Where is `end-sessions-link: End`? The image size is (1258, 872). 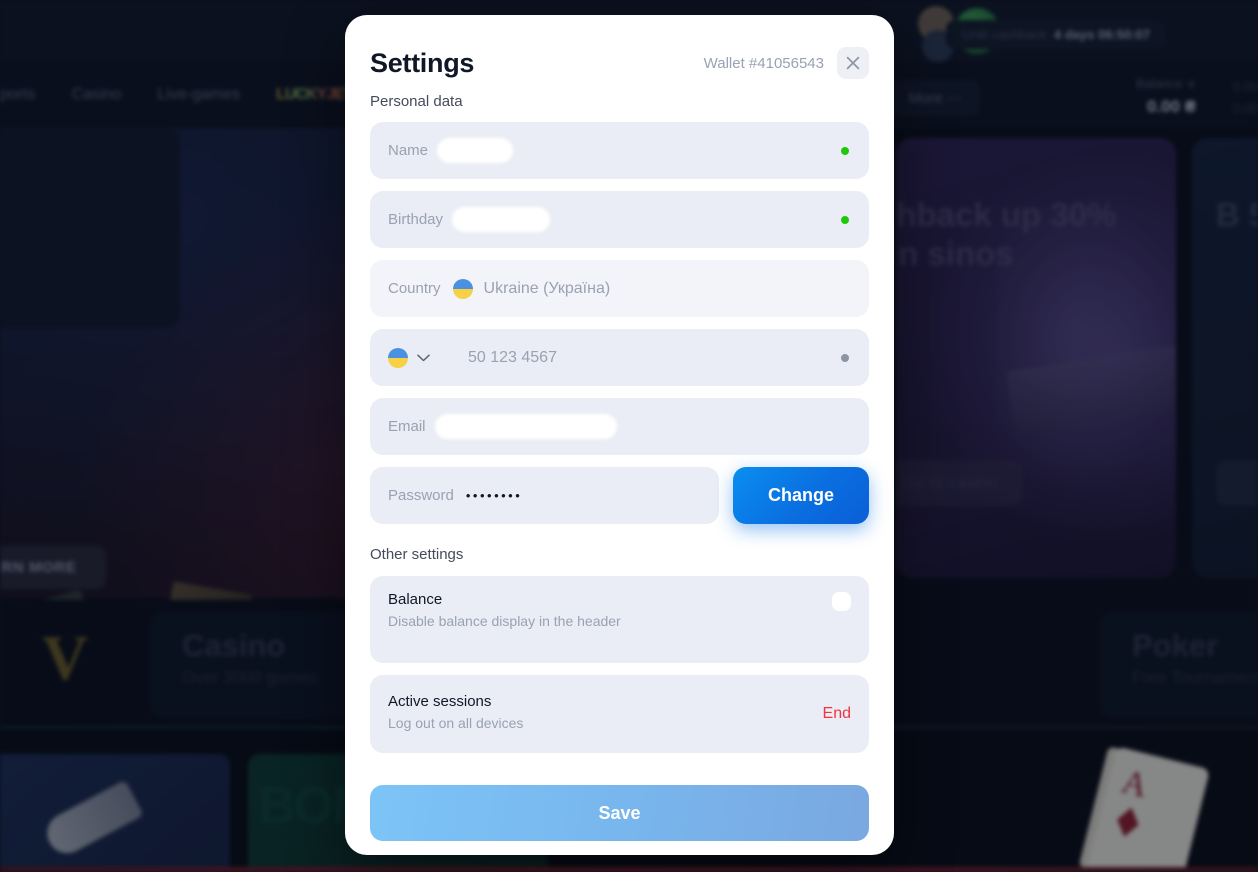
end-sessions-link: End is located at coordinates (837, 714).